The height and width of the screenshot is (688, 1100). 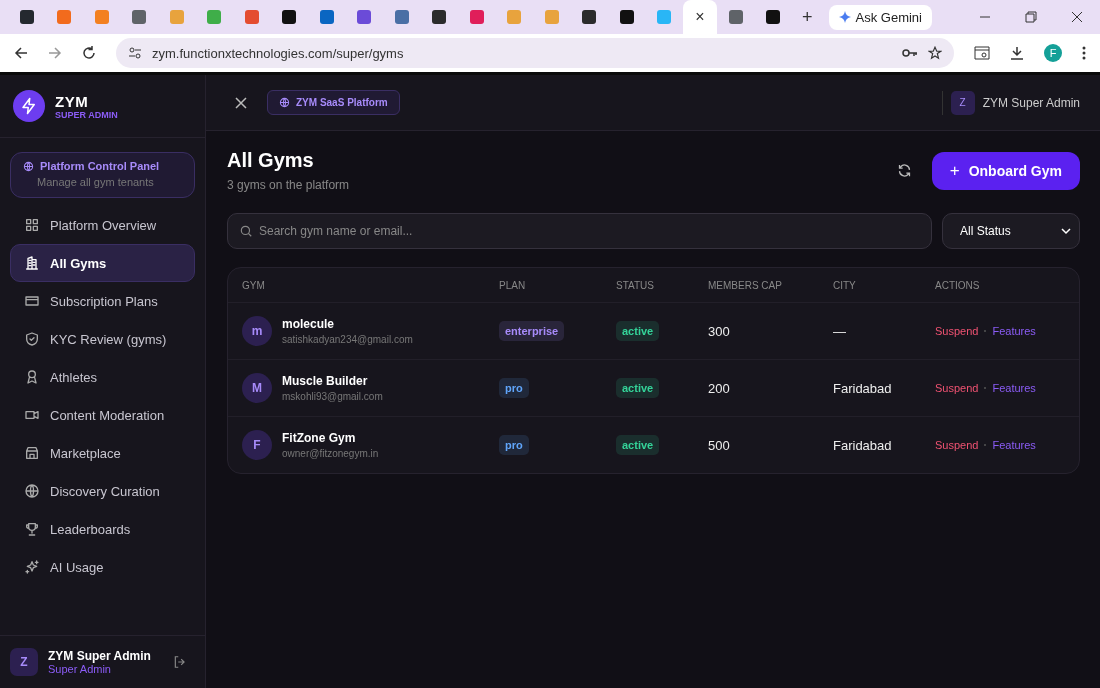 I want to click on gym-avatar: m, so click(x=257, y=331).